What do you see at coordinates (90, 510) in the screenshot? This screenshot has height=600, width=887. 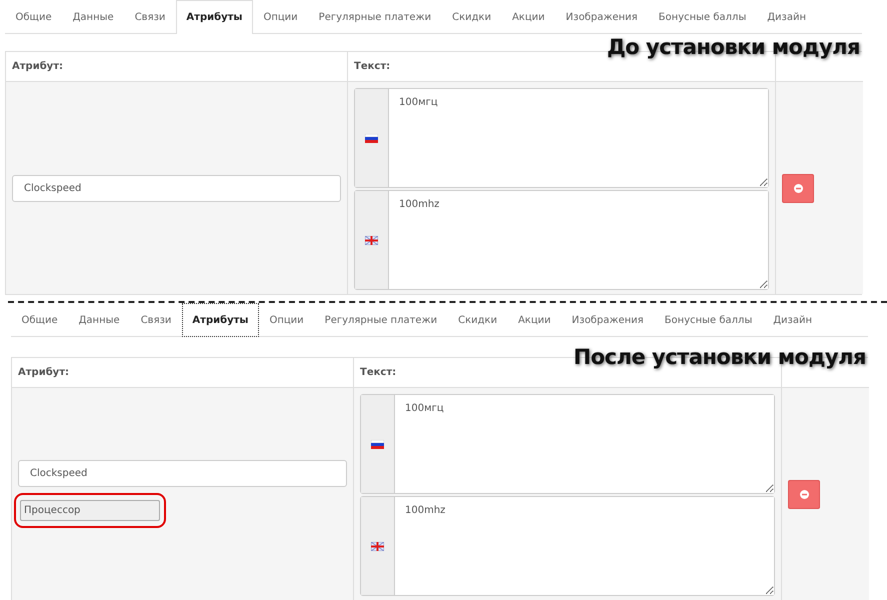 I see `group-input: Процессор` at bounding box center [90, 510].